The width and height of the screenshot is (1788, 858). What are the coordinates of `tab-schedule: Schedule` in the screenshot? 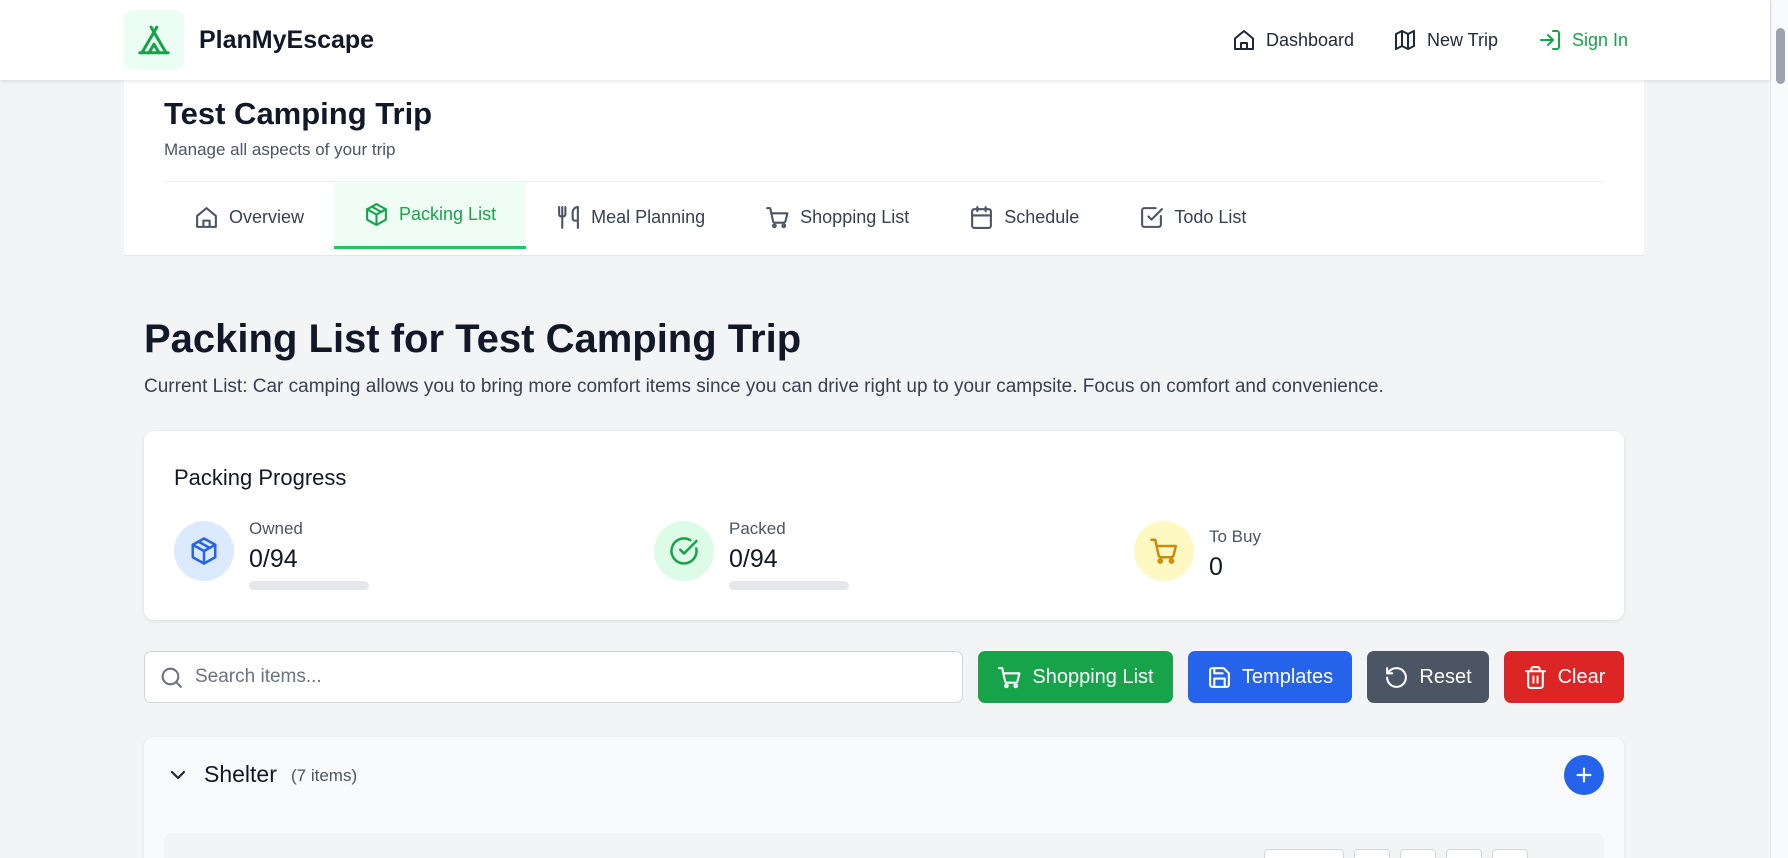 It's located at (1024, 217).